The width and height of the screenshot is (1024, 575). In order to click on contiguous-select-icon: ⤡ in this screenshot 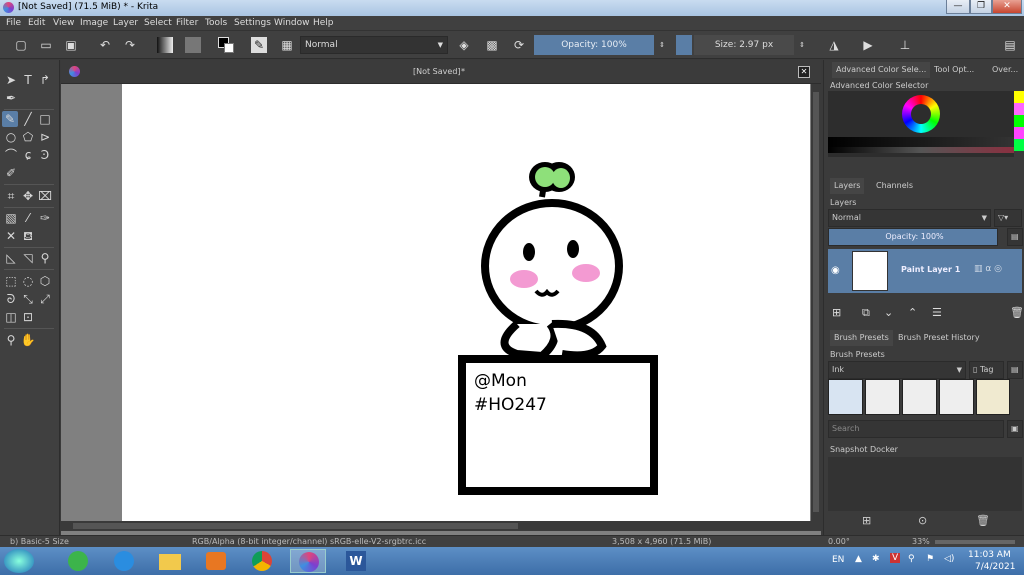, I will do `click(28, 299)`.